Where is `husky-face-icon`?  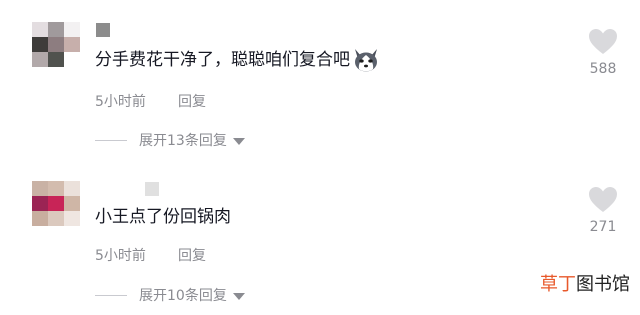
husky-face-icon is located at coordinates (366, 60).